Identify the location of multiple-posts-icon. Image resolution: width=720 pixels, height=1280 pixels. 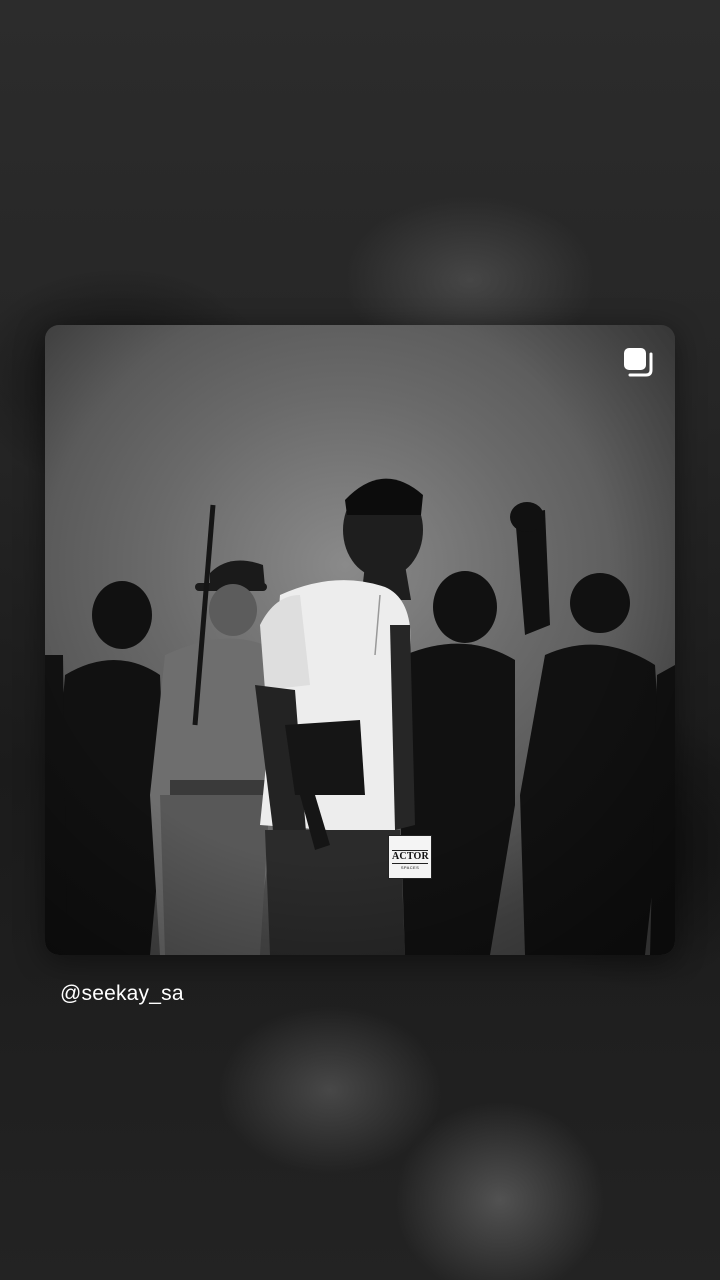
(638, 362).